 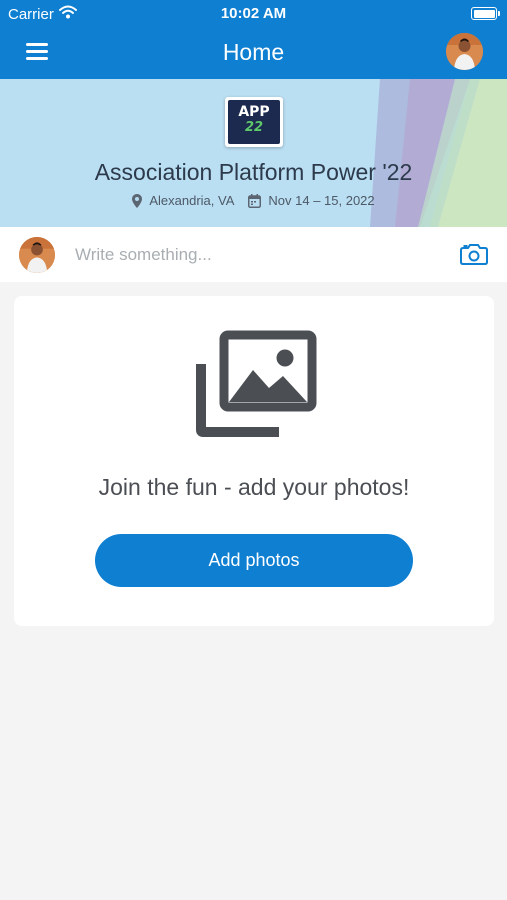 I want to click on camera-icon, so click(x=474, y=256).